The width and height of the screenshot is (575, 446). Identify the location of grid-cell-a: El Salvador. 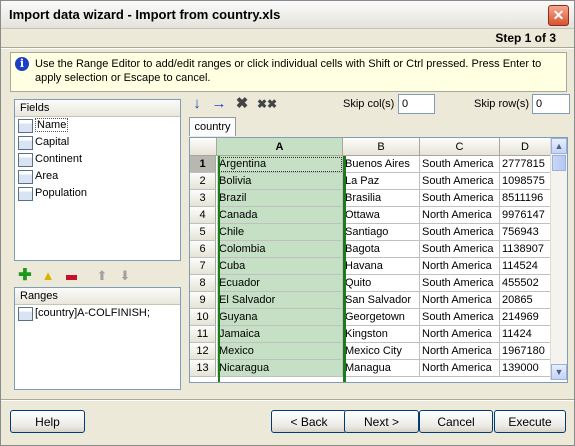
(280, 300).